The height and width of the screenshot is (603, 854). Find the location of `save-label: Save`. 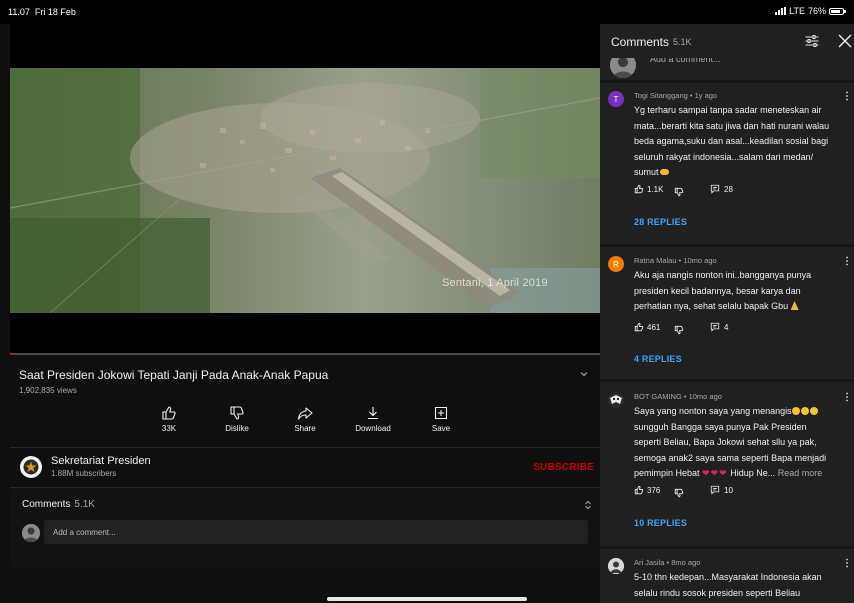

save-label: Save is located at coordinates (441, 428).